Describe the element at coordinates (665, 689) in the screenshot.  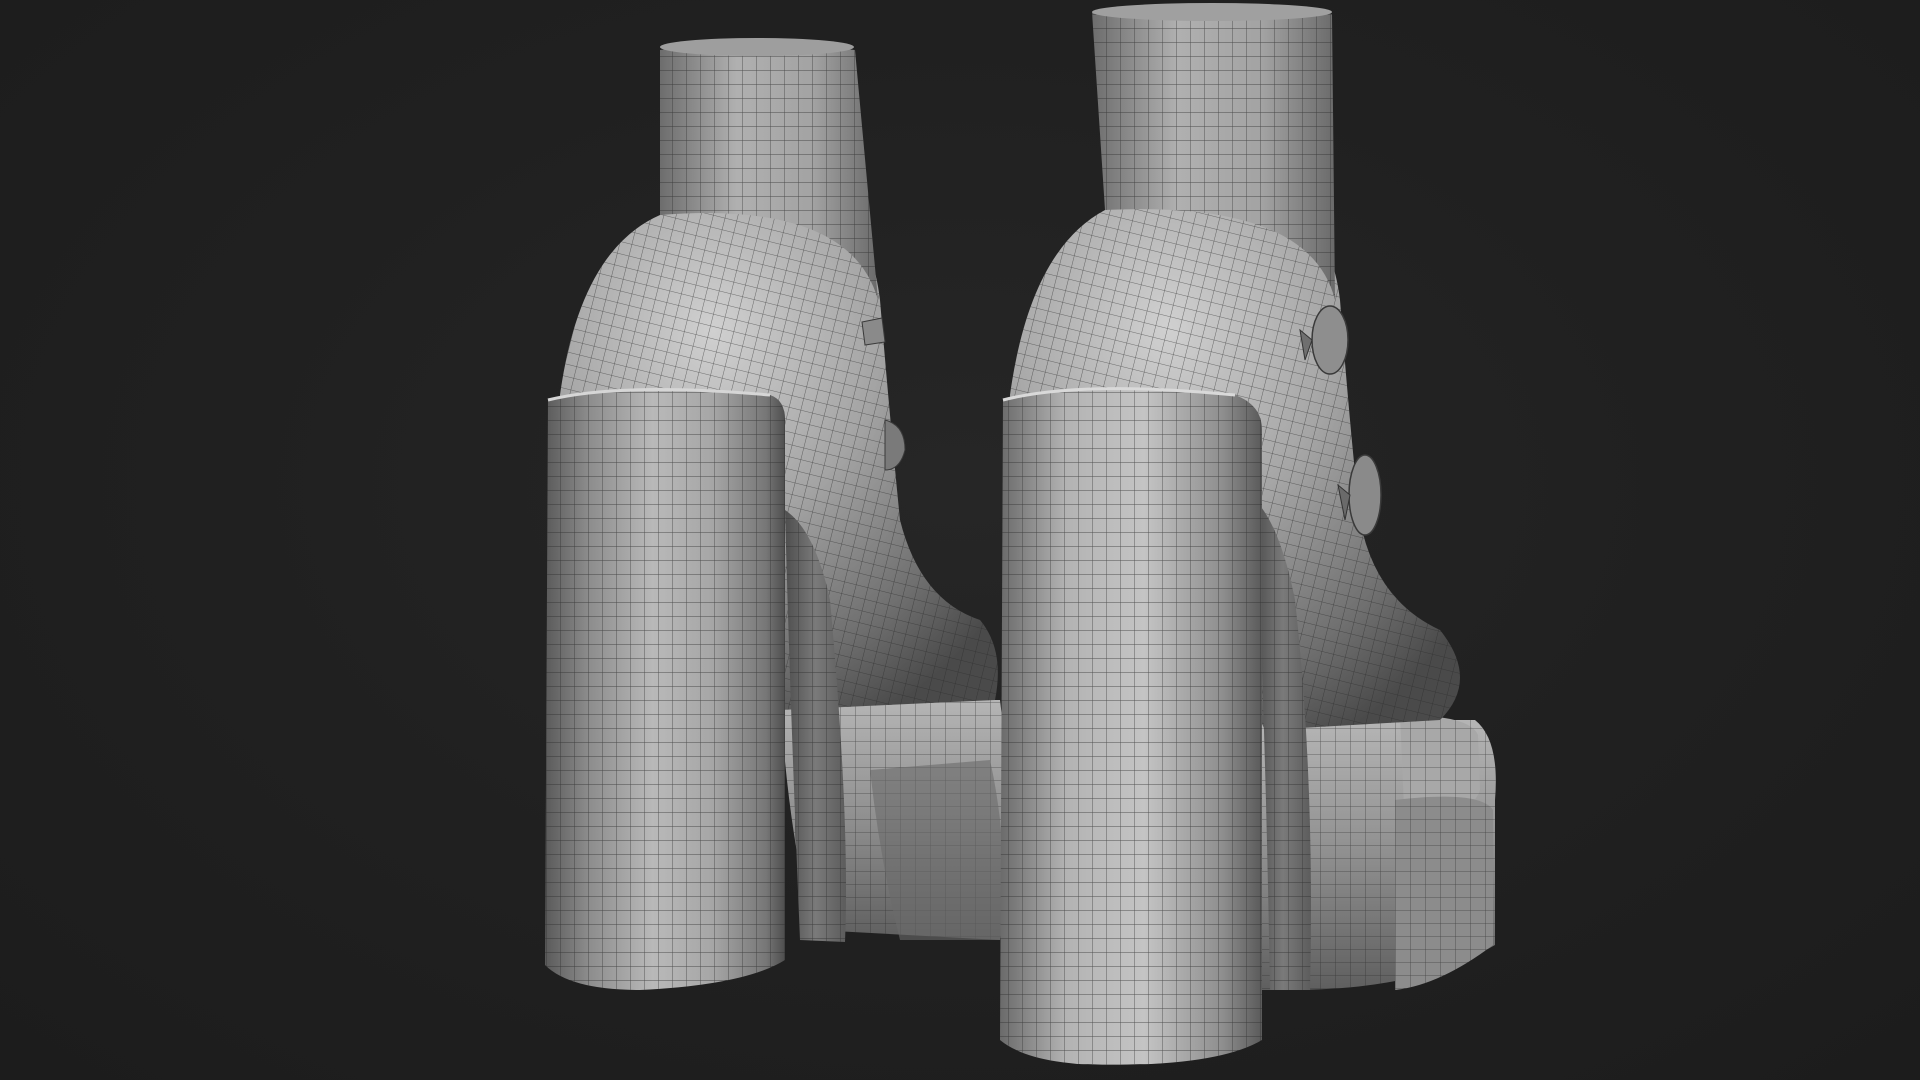
I see `left-boot-heel` at that location.